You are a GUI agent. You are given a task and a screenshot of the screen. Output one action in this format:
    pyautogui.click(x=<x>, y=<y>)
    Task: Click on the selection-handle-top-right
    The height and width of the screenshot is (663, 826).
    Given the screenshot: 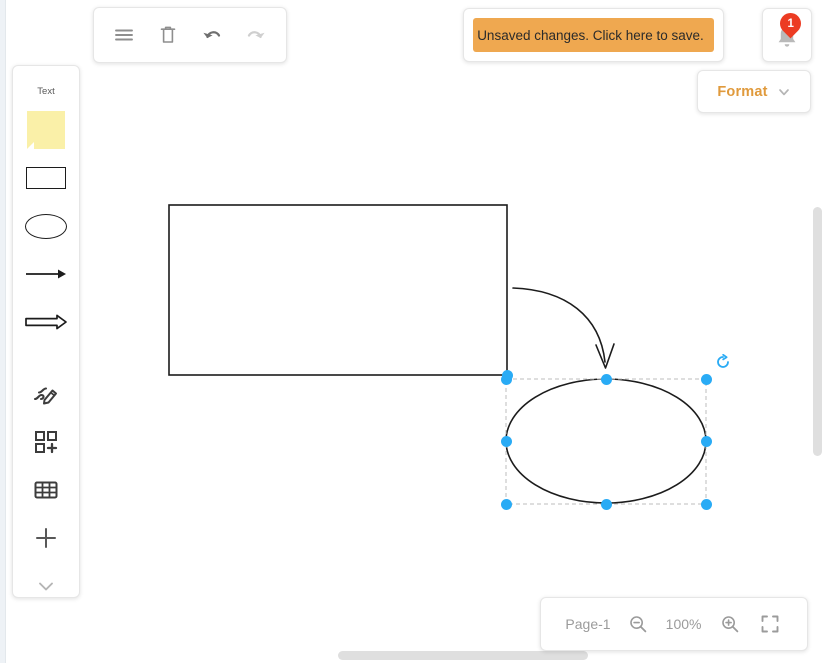 What is the action you would take?
    pyautogui.click(x=706, y=379)
    